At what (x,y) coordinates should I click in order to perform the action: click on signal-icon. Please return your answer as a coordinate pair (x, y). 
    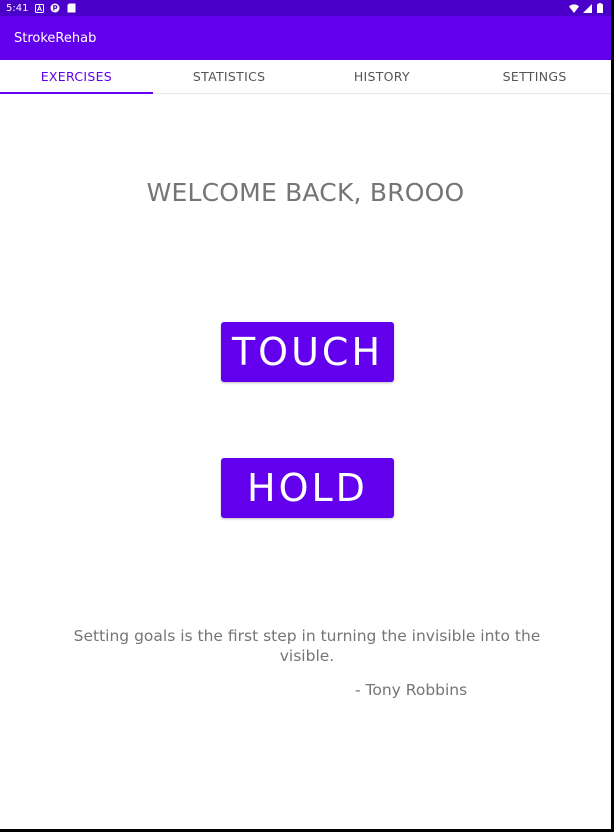
    Looking at the image, I should click on (587, 8).